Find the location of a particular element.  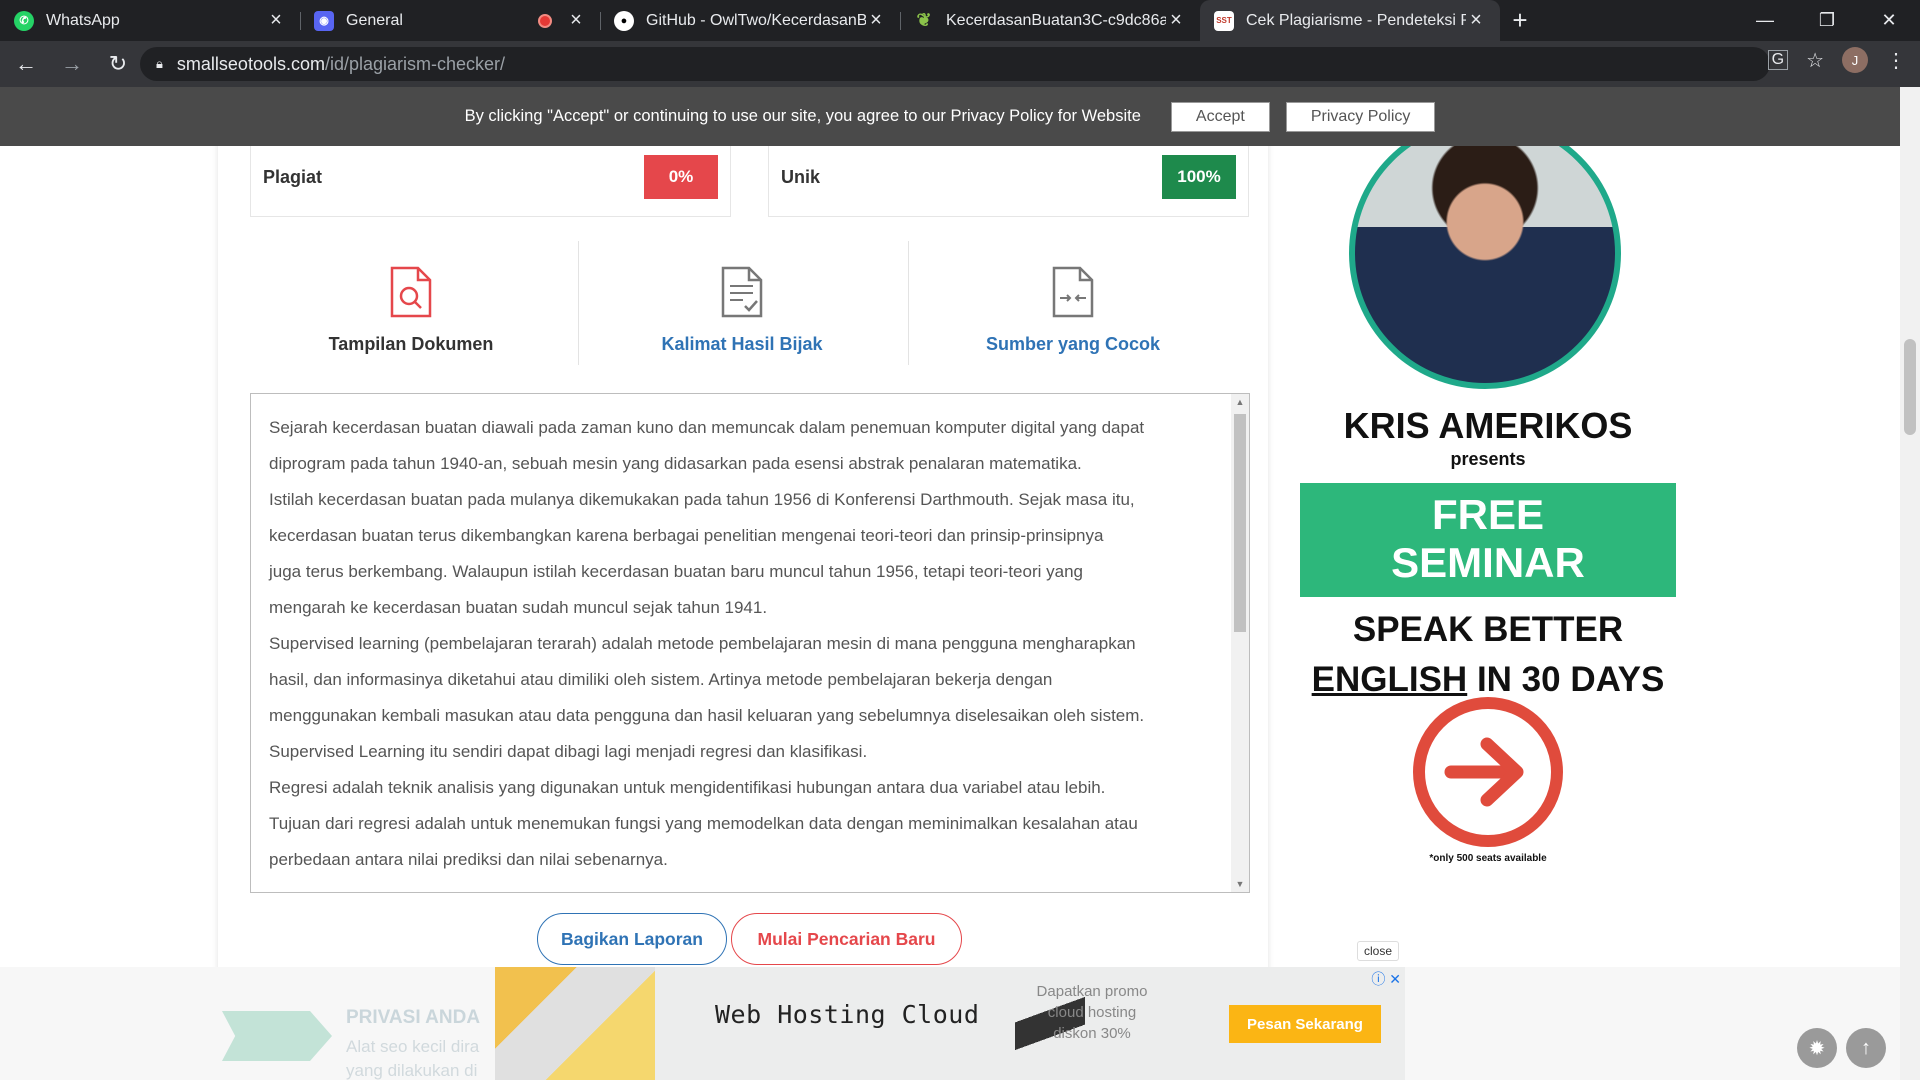

whatsapp-icon: ✆ is located at coordinates (24, 20).